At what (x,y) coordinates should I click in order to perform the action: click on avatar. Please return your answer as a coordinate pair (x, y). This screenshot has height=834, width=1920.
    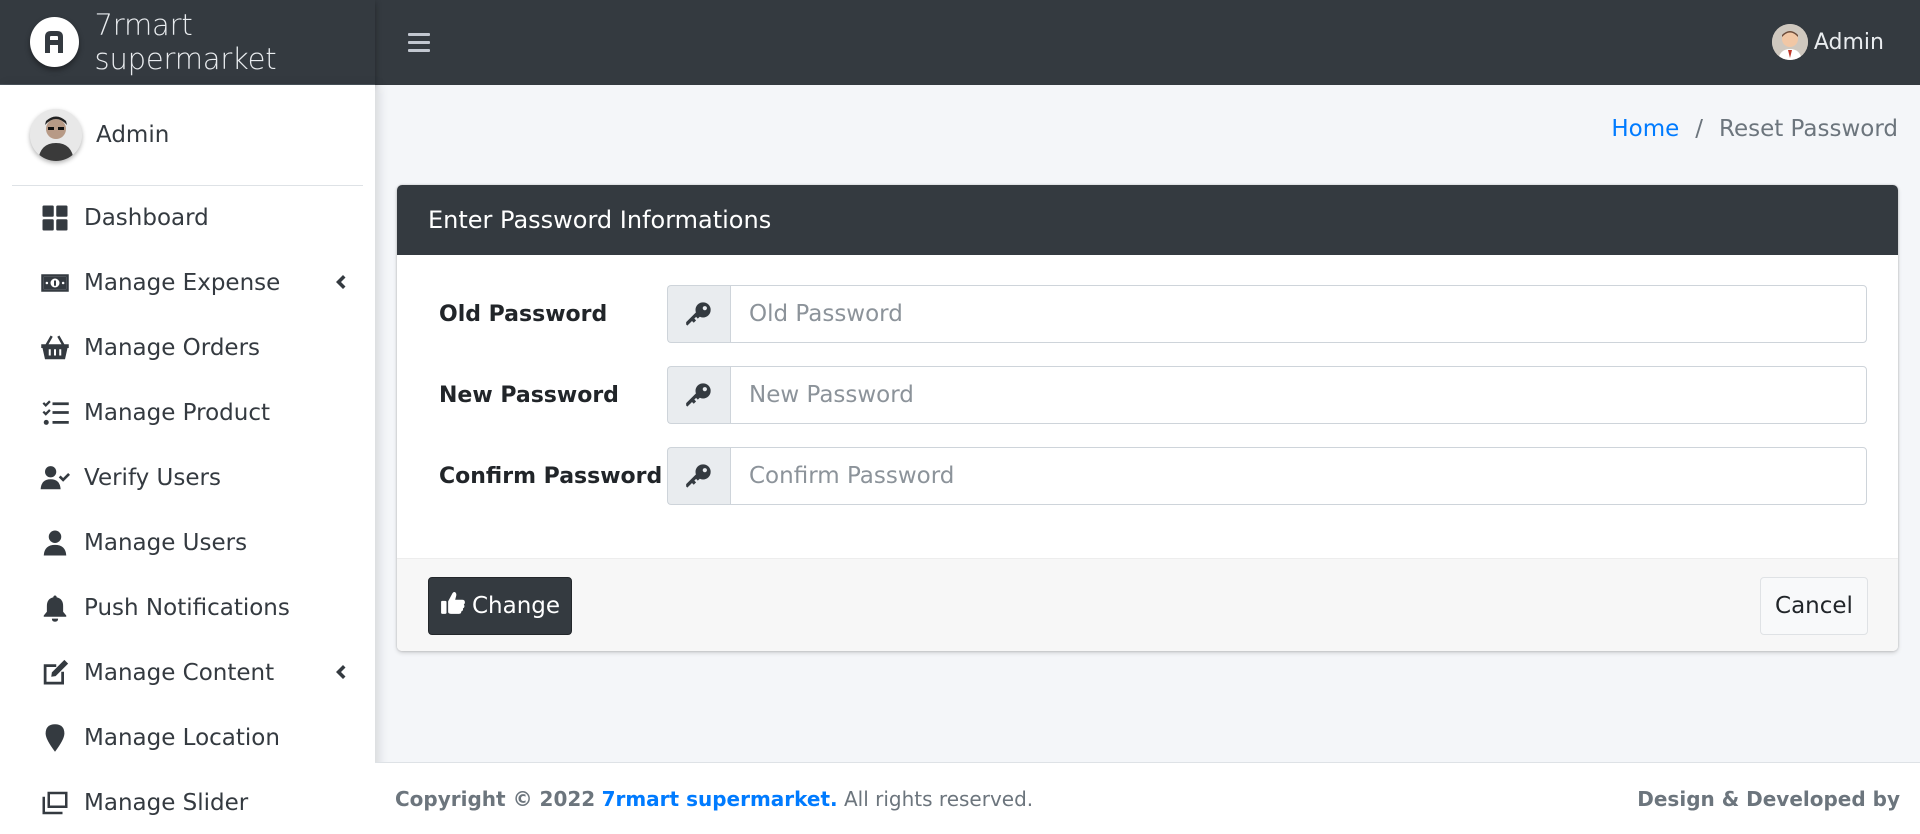
    Looking at the image, I should click on (56, 135).